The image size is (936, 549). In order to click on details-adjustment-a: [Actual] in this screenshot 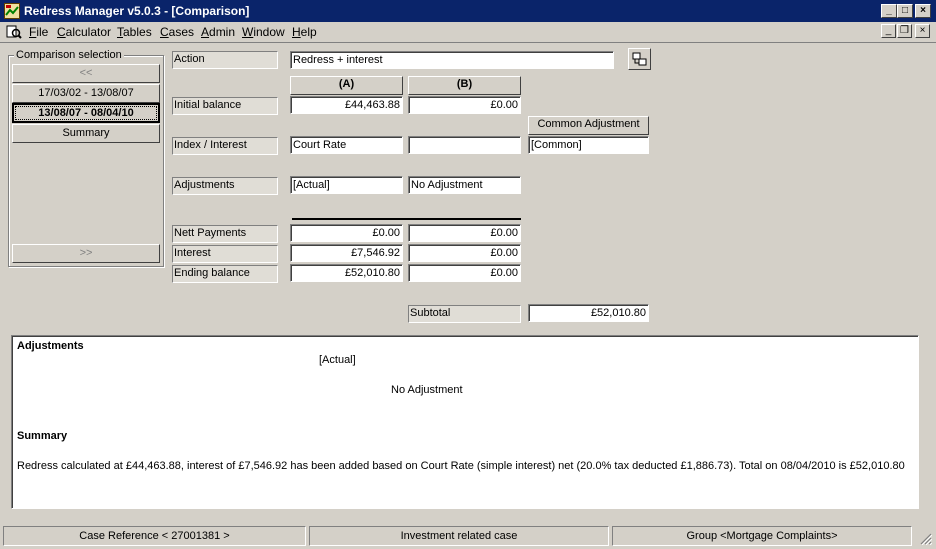, I will do `click(337, 360)`.